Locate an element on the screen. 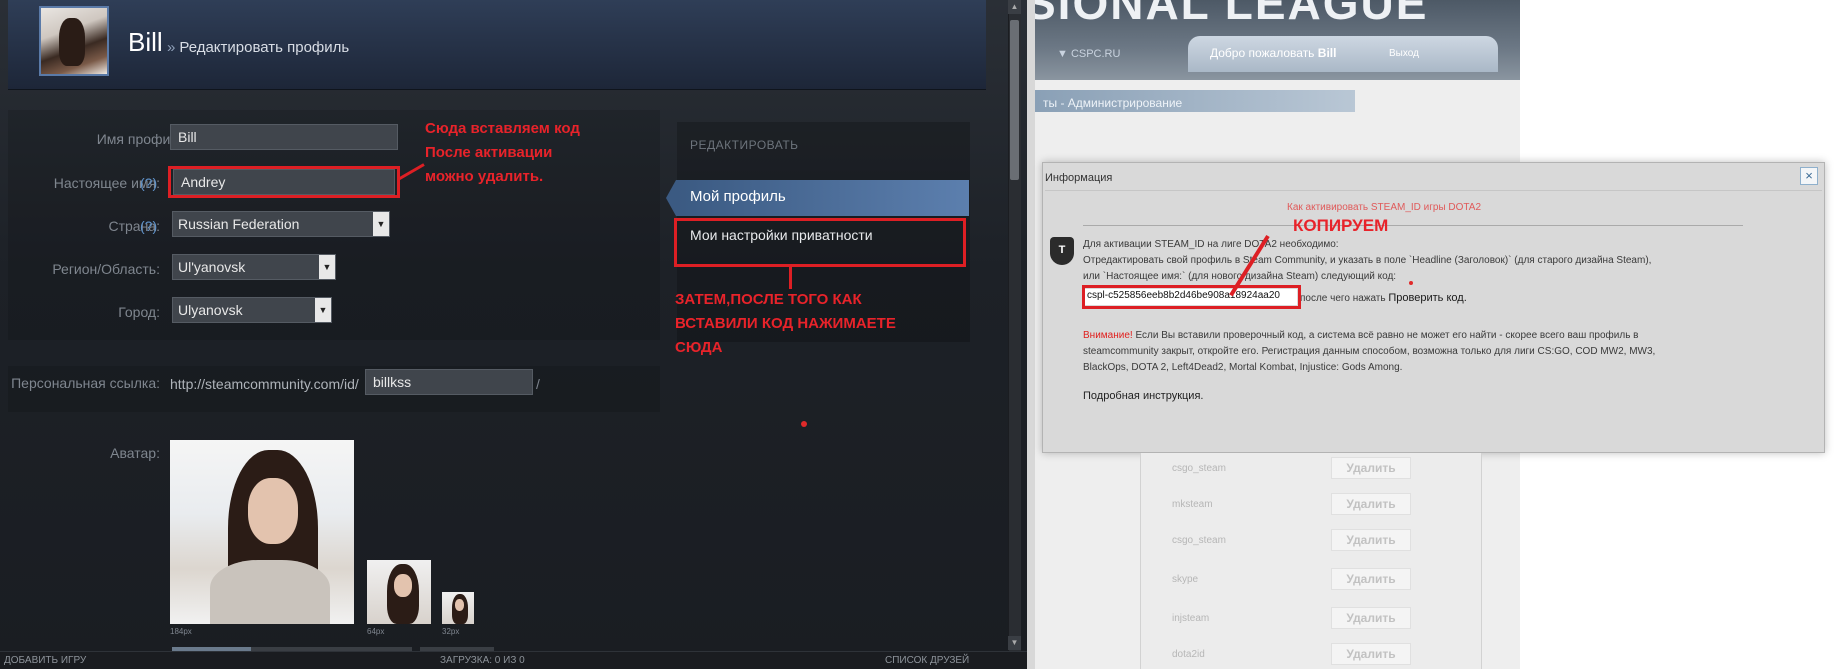  dialog-title: Информация is located at coordinates (1079, 178).